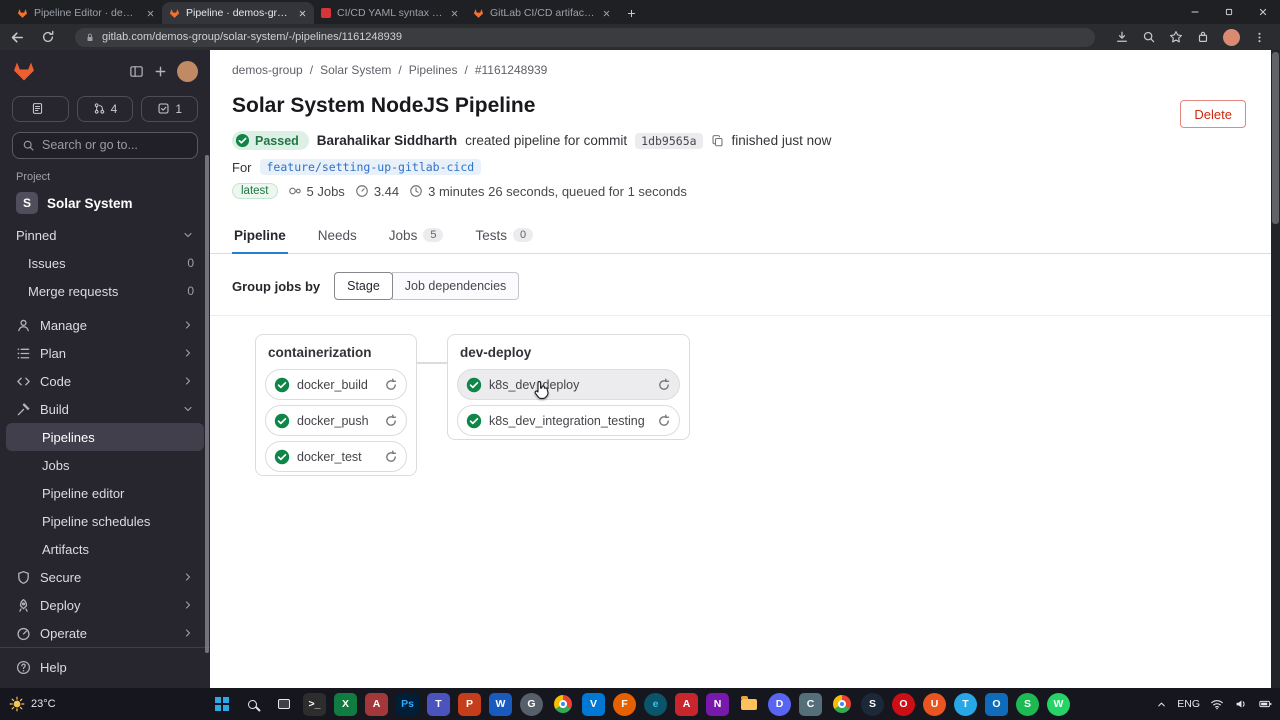 The width and height of the screenshot is (1280, 720). I want to click on sidebar-item-pipeline-editor: Pipeline editor, so click(105, 493).